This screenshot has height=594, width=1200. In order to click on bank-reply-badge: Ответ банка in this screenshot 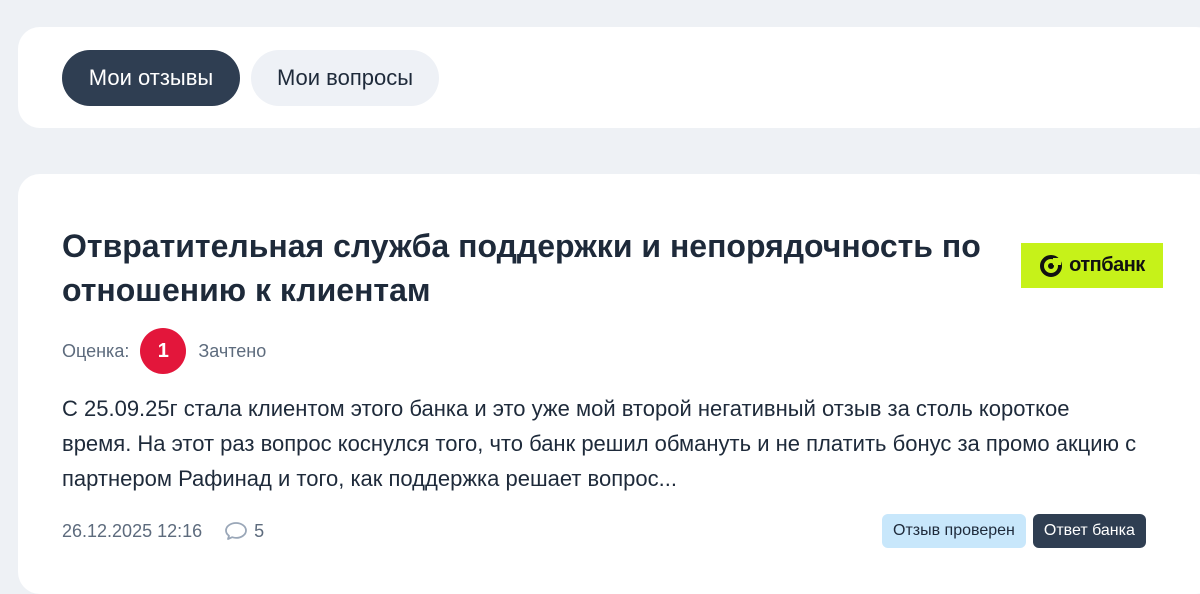, I will do `click(1089, 531)`.